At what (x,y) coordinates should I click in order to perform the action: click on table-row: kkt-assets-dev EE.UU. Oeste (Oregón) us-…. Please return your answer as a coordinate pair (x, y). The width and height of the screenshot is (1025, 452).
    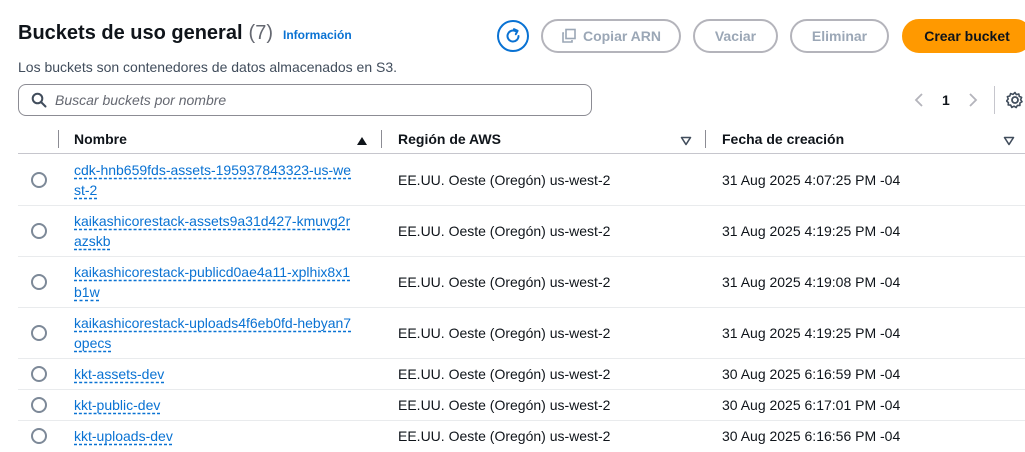
    Looking at the image, I should click on (521, 374).